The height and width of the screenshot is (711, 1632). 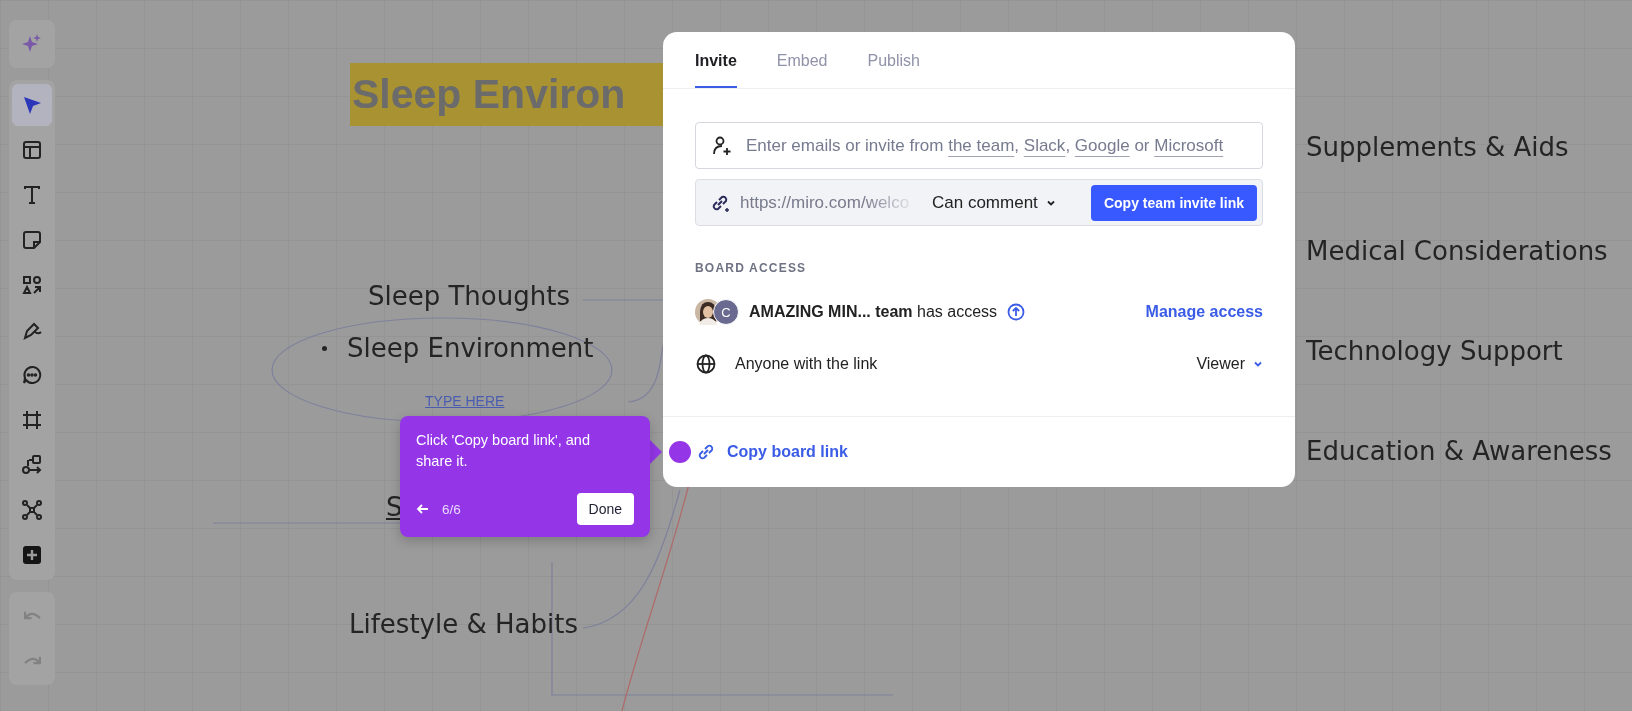 I want to click on board-title: Sleep Environ, so click(x=488, y=94).